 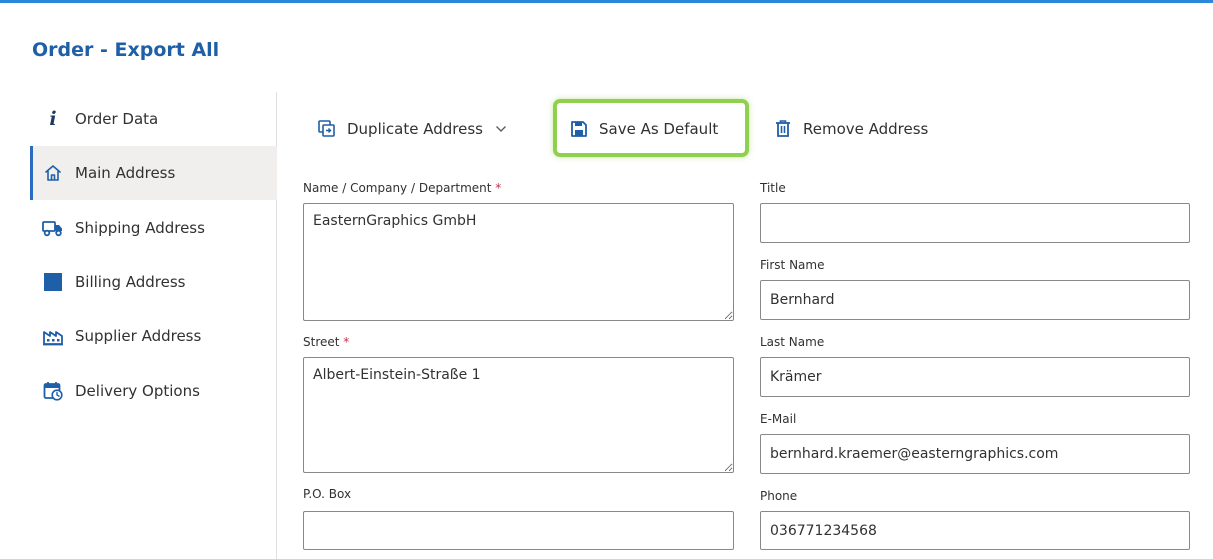 What do you see at coordinates (975, 300) in the screenshot?
I see `first-name-field` at bounding box center [975, 300].